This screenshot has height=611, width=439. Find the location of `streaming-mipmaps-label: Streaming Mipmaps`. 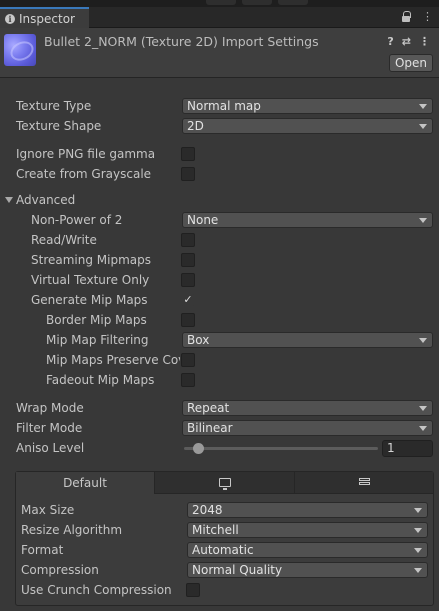

streaming-mipmaps-label: Streaming Mipmaps is located at coordinates (91, 260).